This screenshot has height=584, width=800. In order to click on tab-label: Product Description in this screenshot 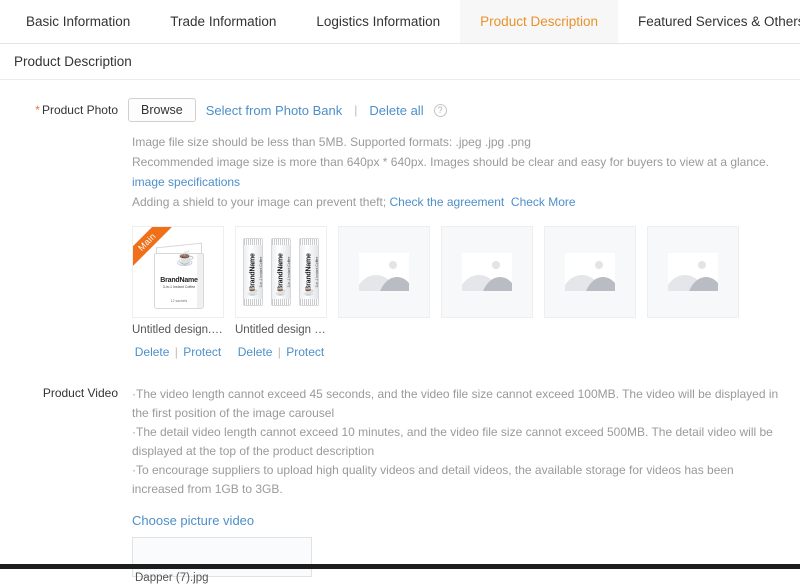, I will do `click(539, 21)`.